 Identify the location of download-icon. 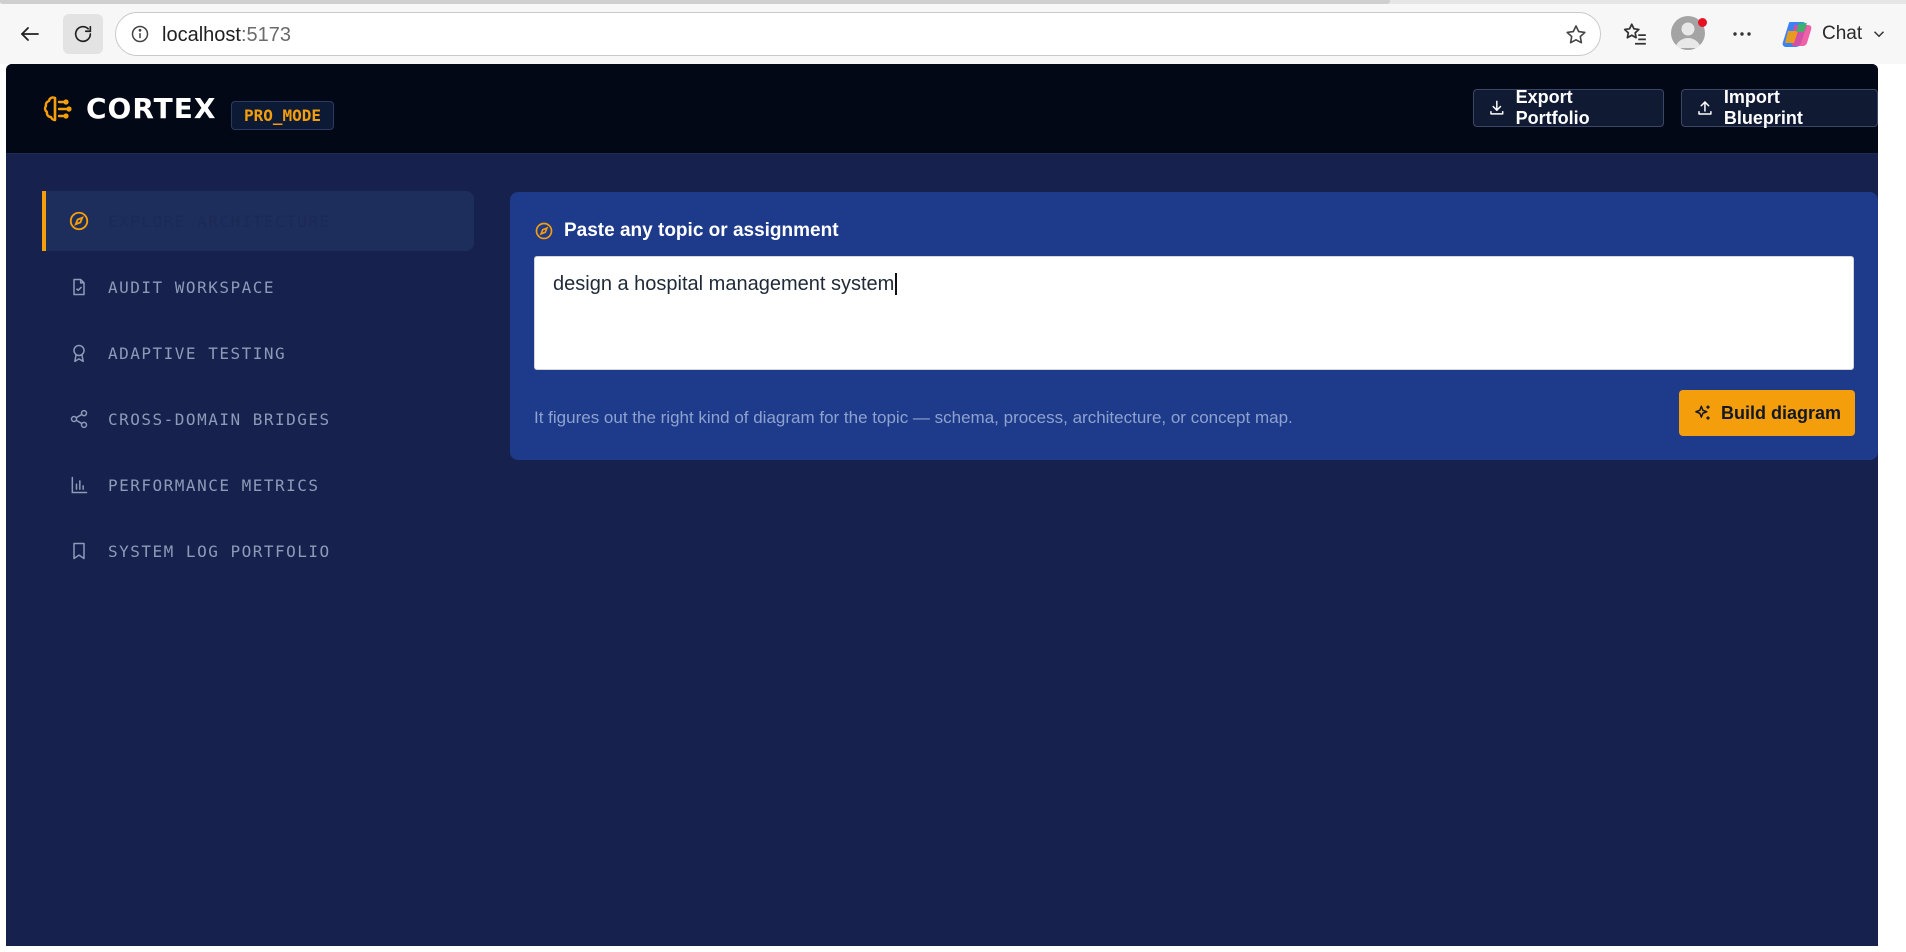
(1497, 107).